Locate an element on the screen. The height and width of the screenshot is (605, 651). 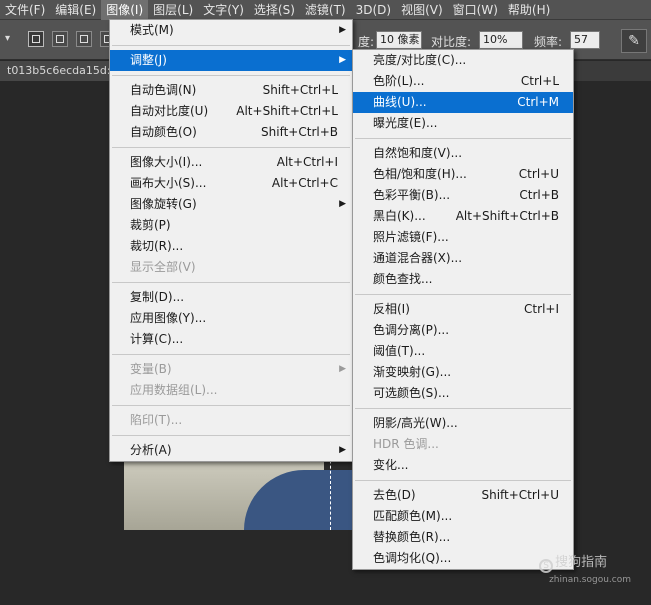
new-selection-mode-button is located at coordinates (36, 39).